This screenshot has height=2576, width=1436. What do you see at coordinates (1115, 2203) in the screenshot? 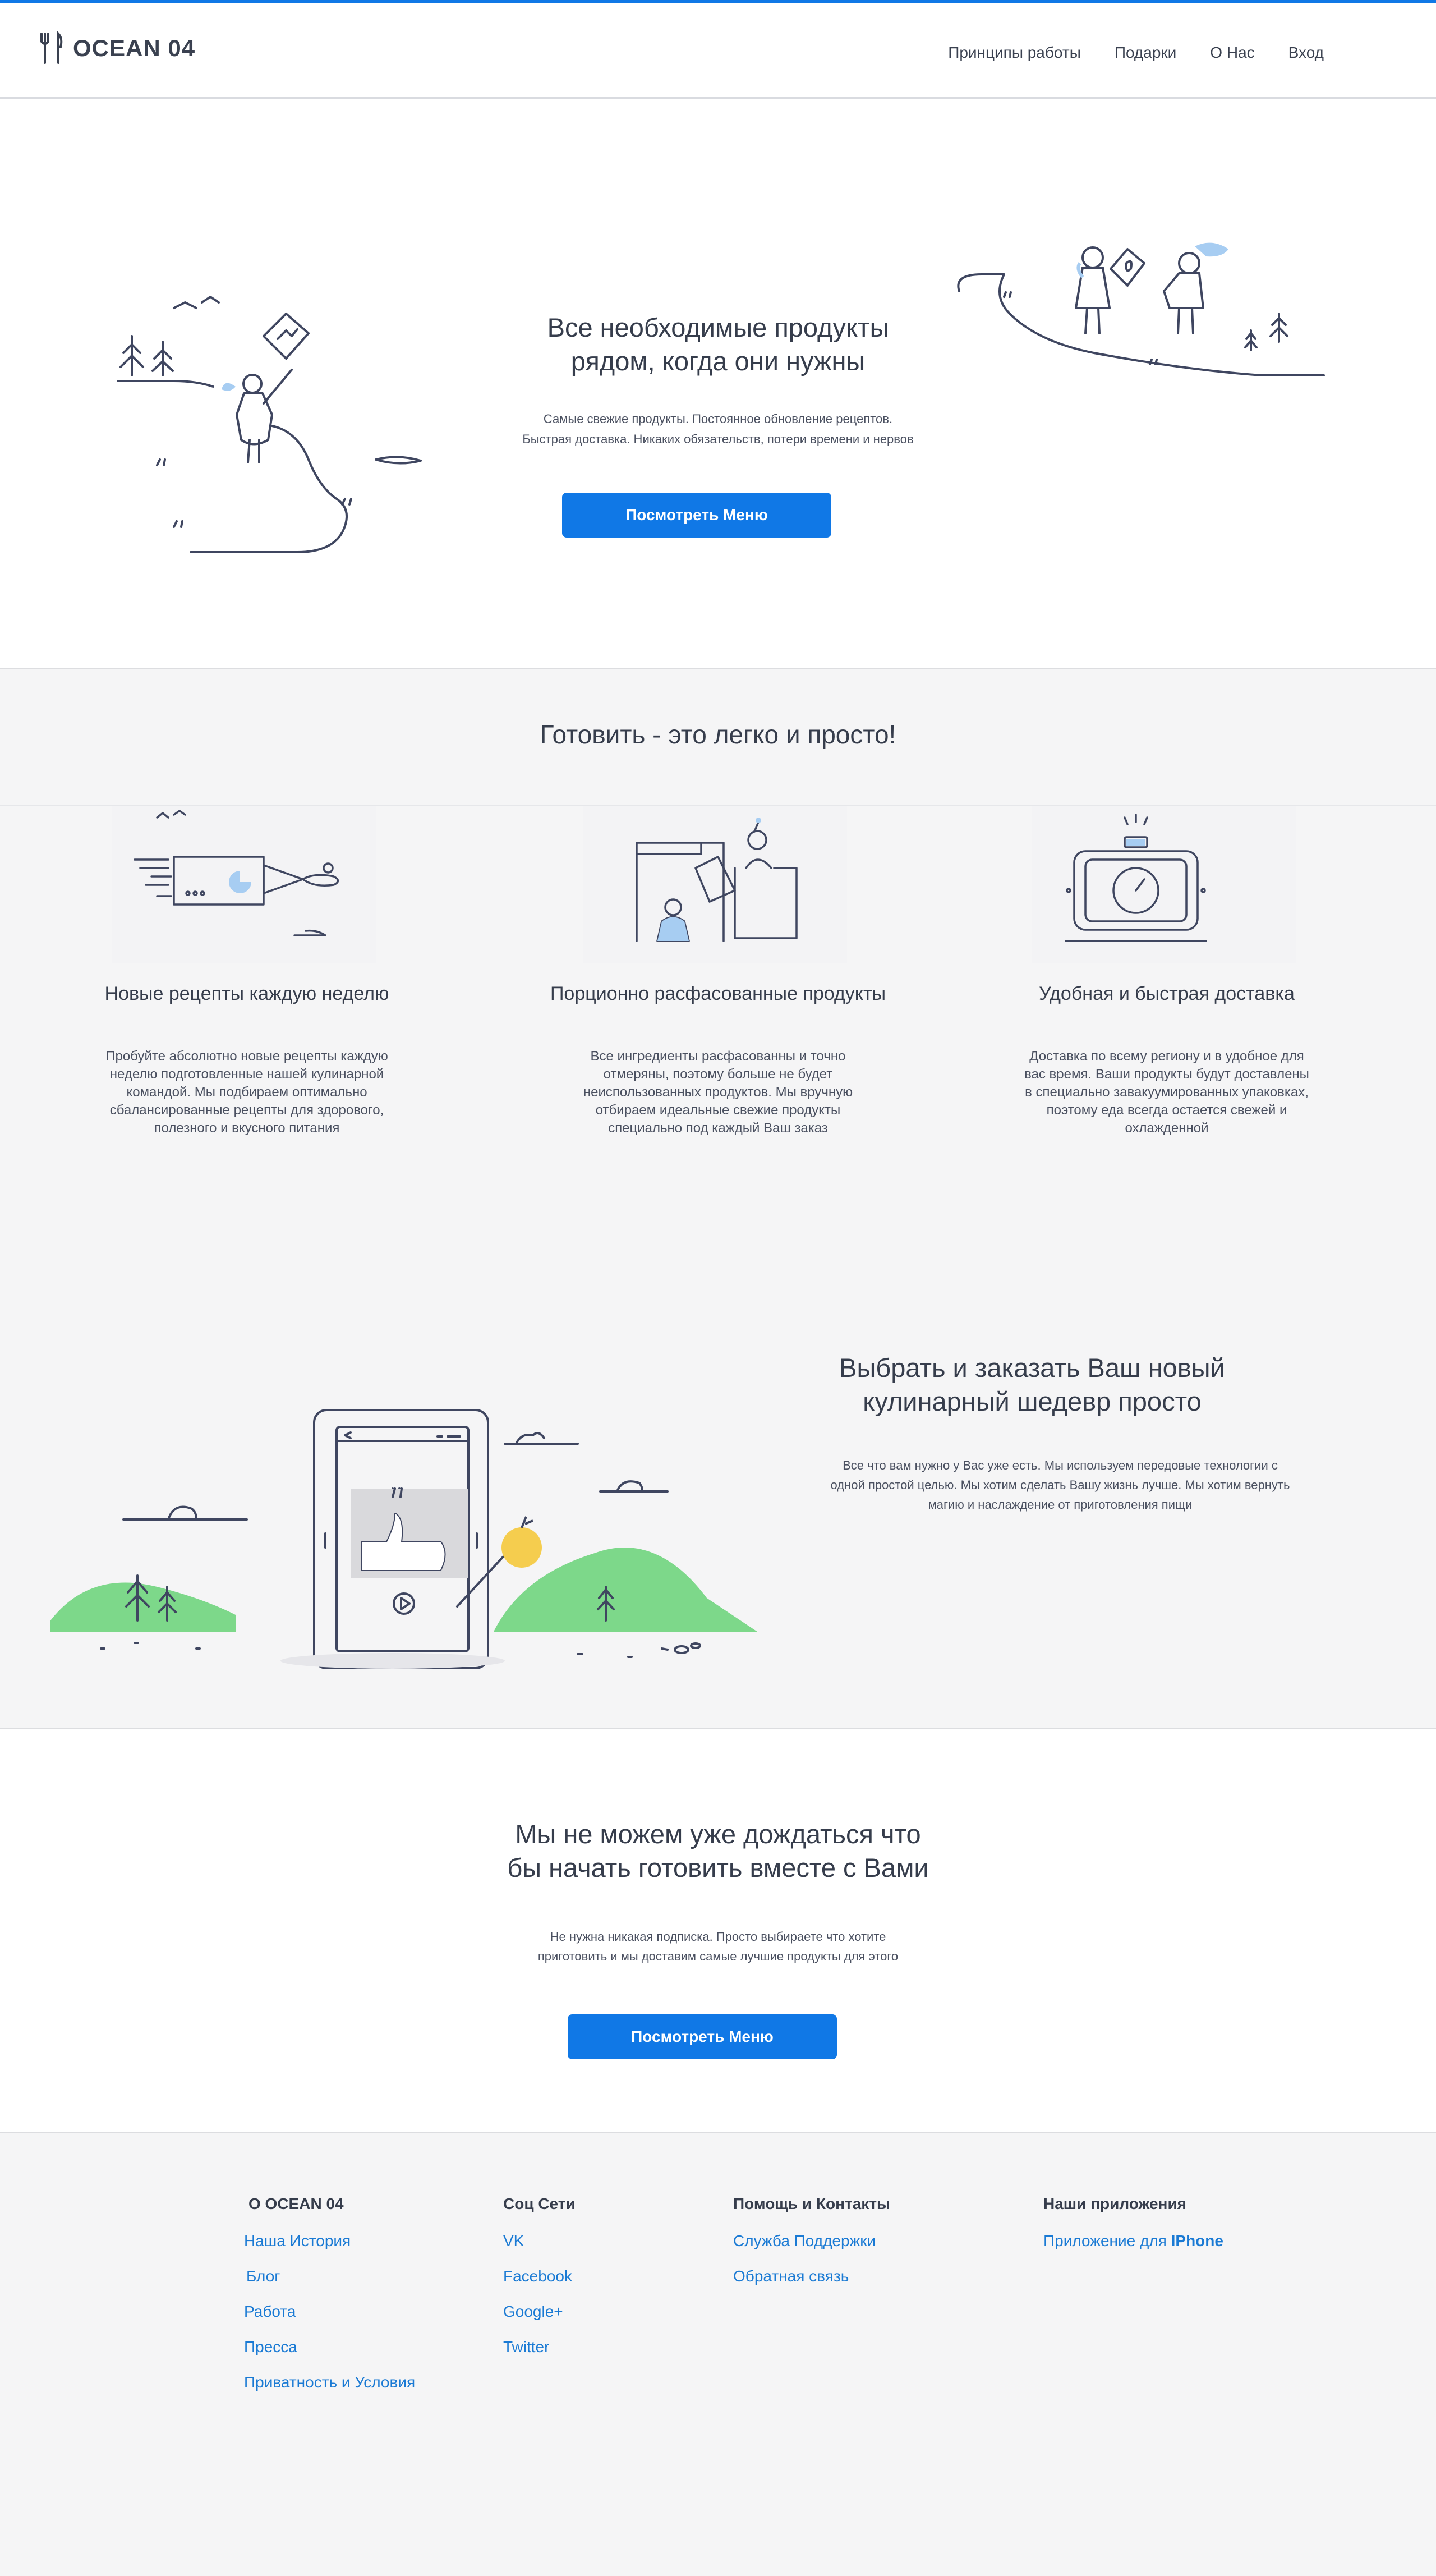
I see `footer-apps-heading: Наши приложения` at bounding box center [1115, 2203].